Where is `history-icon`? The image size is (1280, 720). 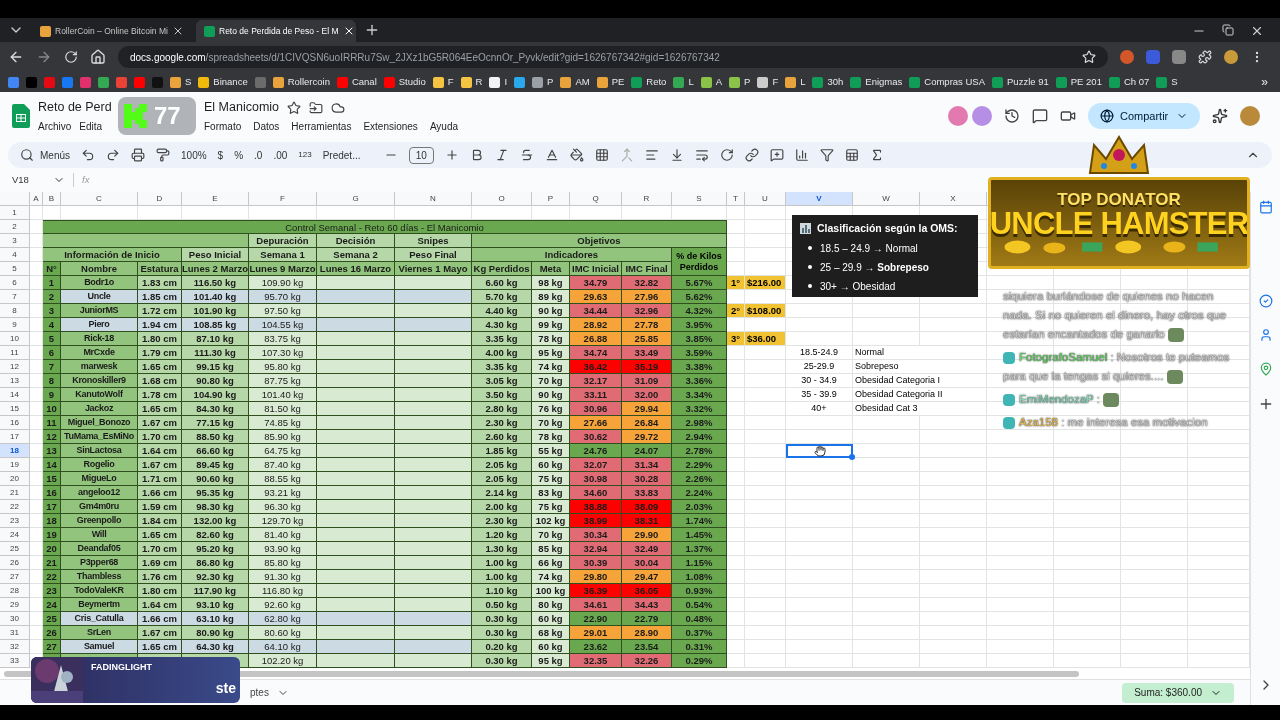 history-icon is located at coordinates (1012, 116).